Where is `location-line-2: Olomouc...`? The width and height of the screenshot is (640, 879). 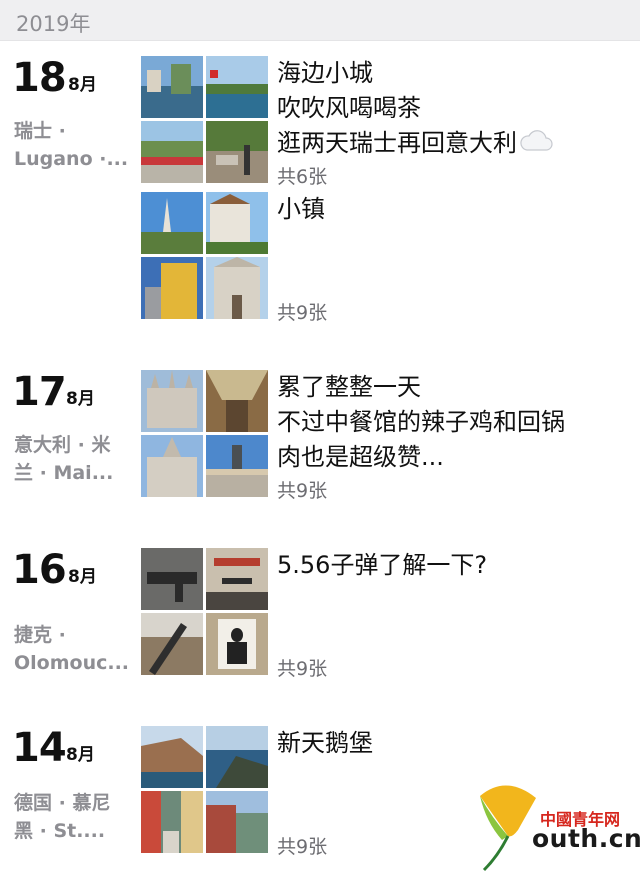 location-line-2: Olomouc... is located at coordinates (72, 663).